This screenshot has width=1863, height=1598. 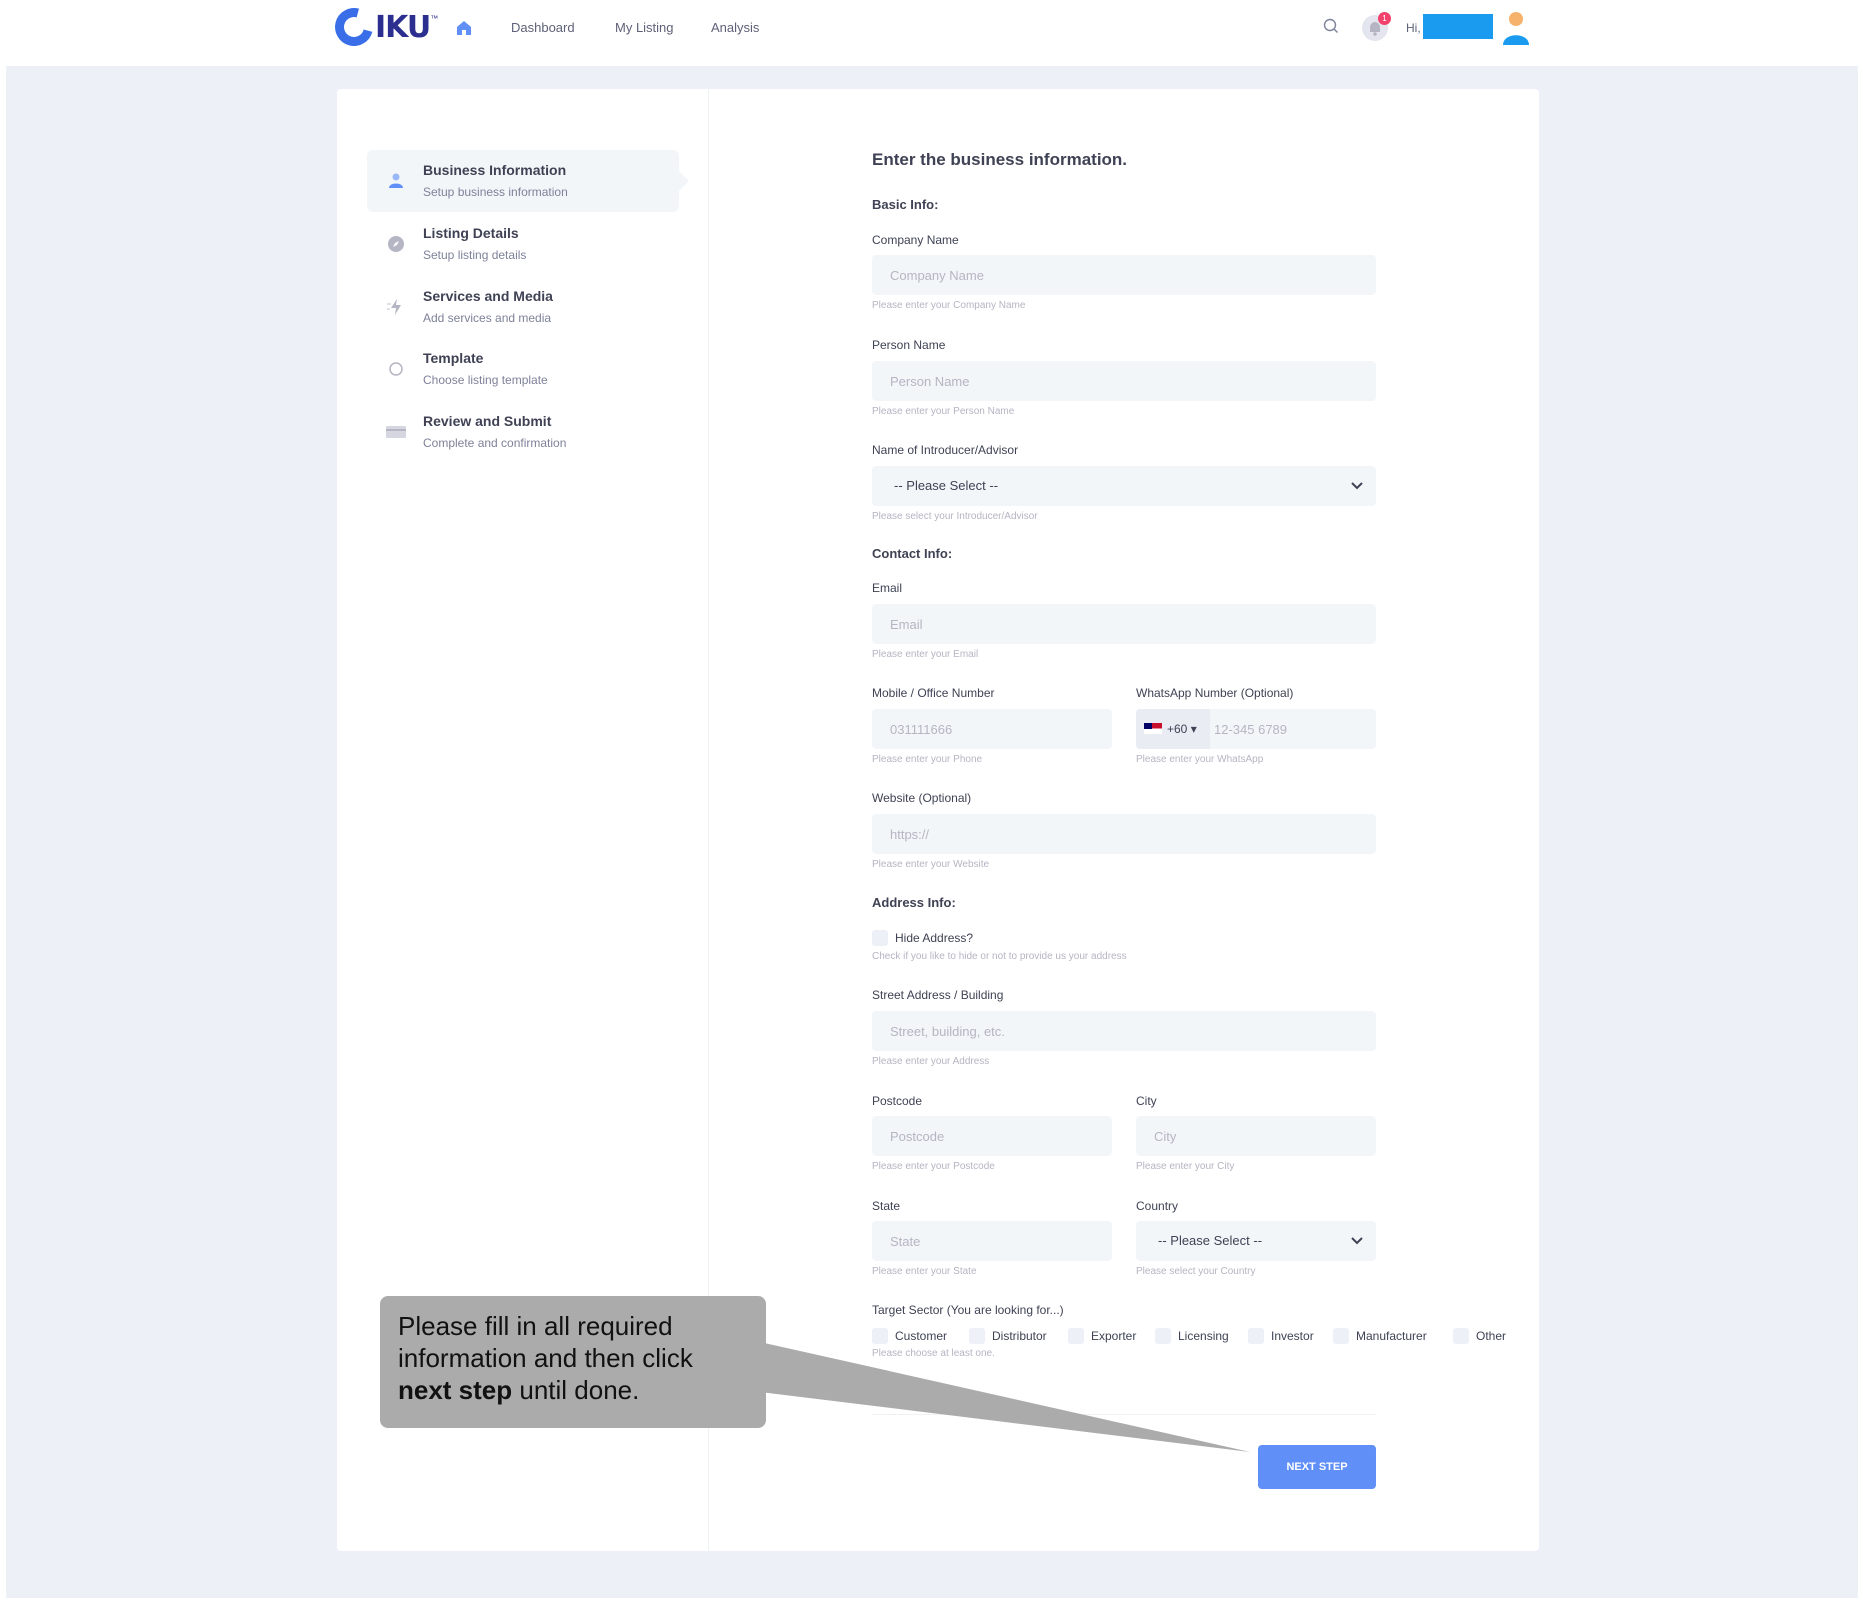 I want to click on step-subtitle: Complete and confirmation, so click(x=495, y=443).